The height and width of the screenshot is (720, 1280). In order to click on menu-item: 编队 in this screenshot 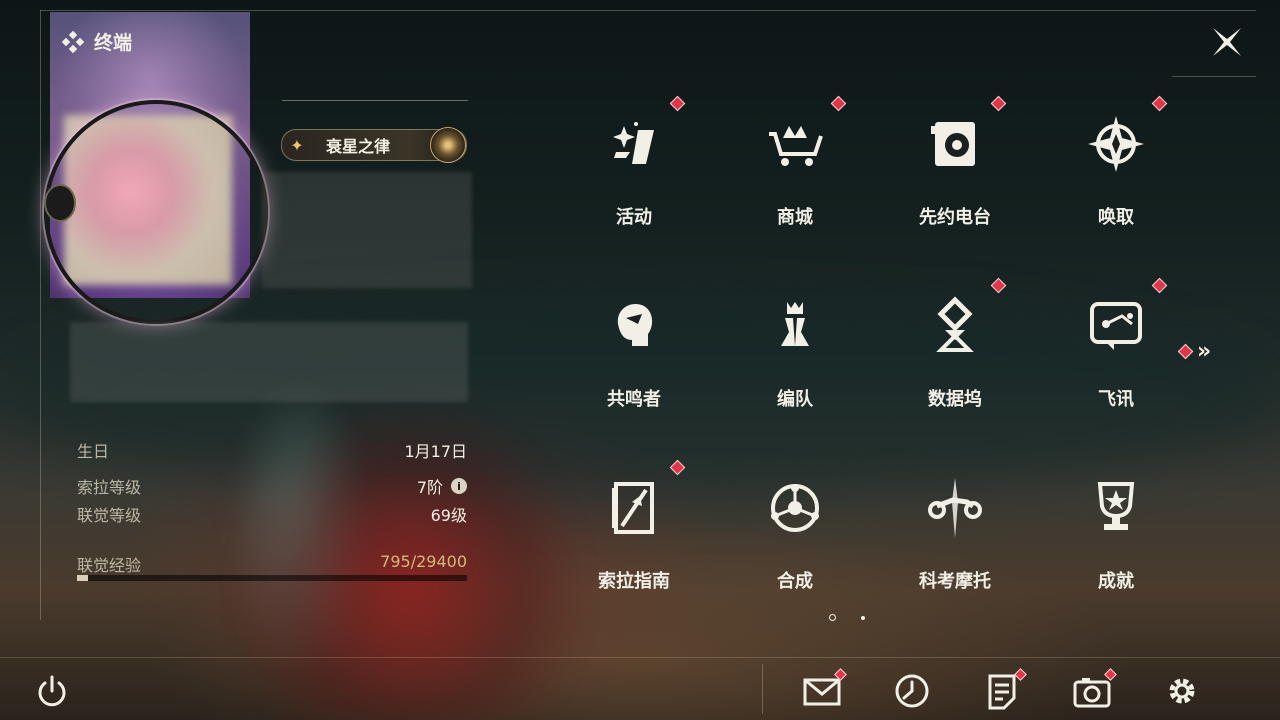, I will do `click(795, 369)`.